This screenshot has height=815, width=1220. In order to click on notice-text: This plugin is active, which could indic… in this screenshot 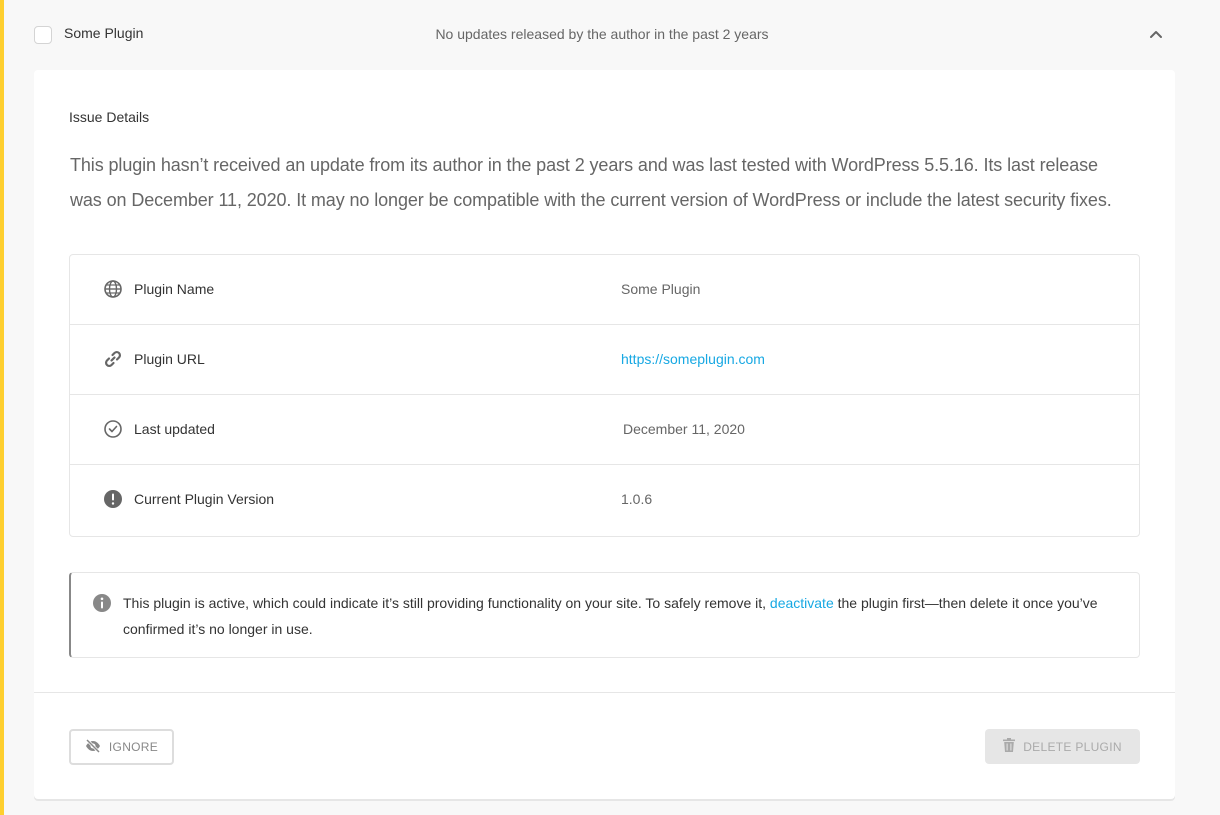, I will do `click(623, 616)`.